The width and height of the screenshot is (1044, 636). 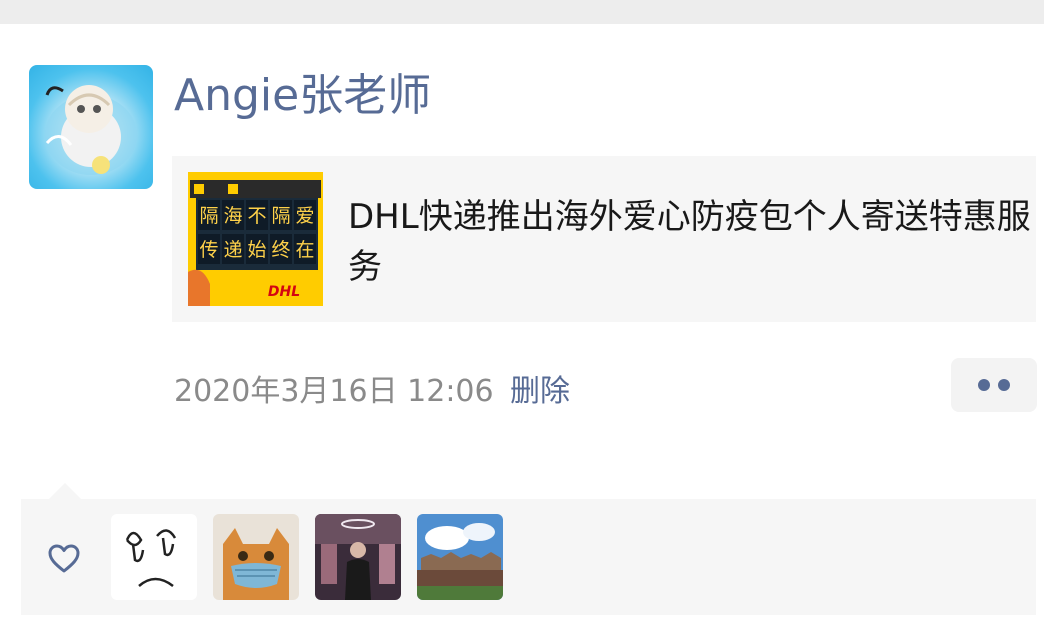 I want to click on person-photo-icon, so click(x=358, y=557).